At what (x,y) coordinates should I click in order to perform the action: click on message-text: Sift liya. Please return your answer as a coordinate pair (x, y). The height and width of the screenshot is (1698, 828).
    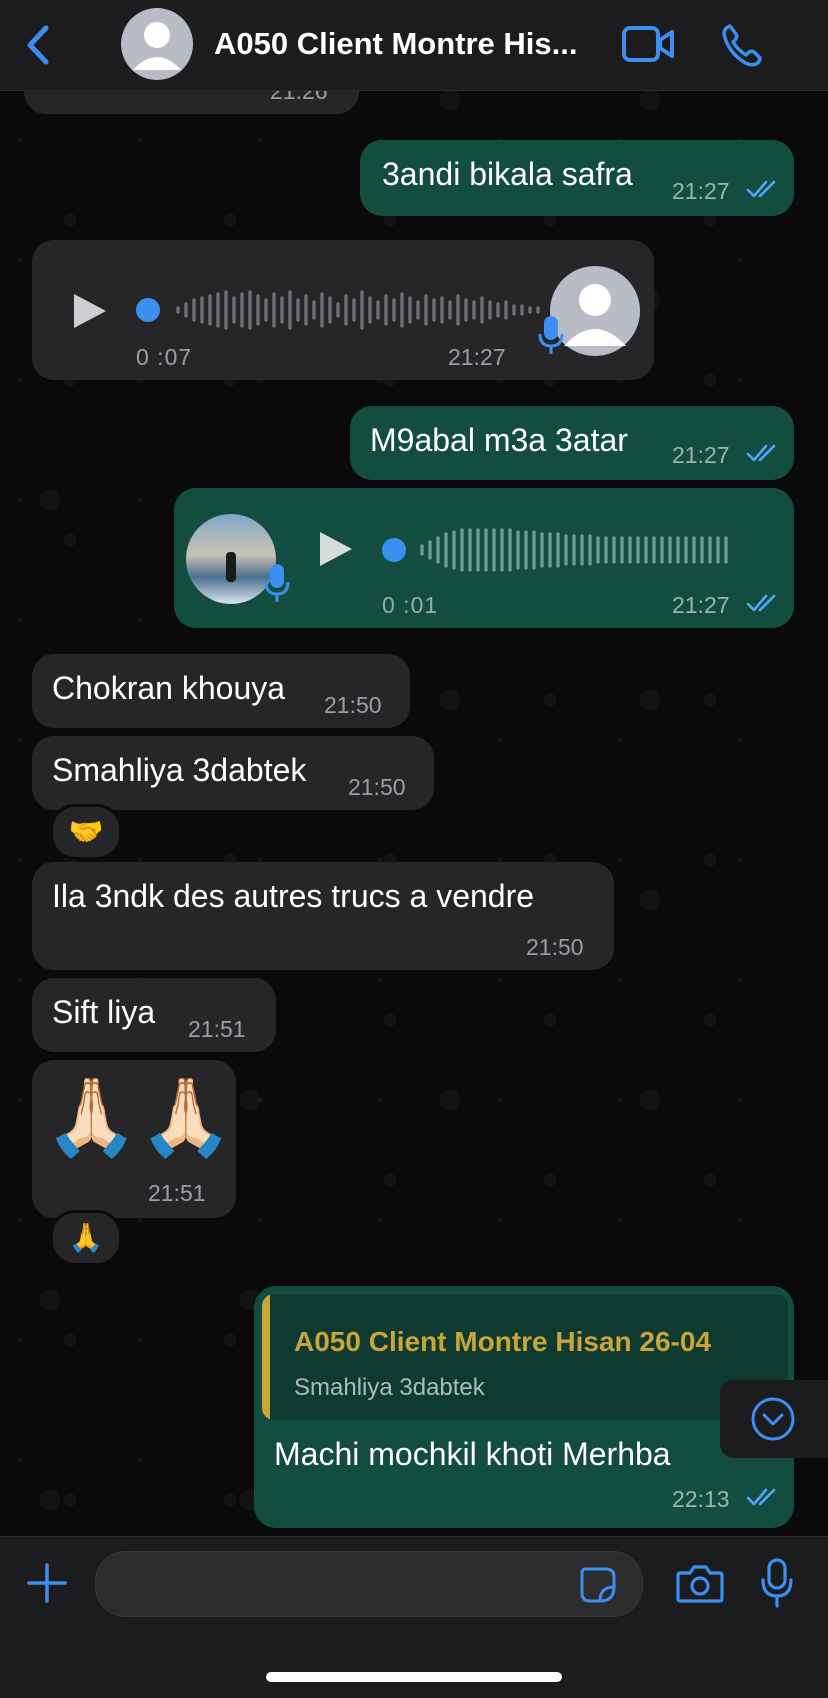
    Looking at the image, I should click on (104, 1012).